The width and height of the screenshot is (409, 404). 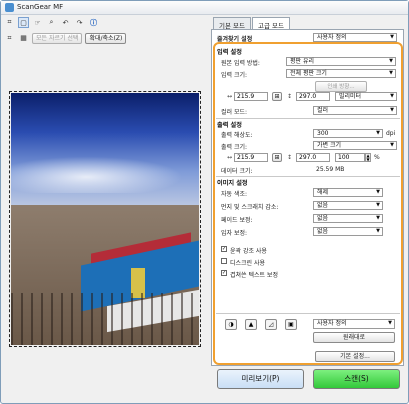 What do you see at coordinates (356, 379) in the screenshot?
I see `scan-button: 스캔(S)` at bounding box center [356, 379].